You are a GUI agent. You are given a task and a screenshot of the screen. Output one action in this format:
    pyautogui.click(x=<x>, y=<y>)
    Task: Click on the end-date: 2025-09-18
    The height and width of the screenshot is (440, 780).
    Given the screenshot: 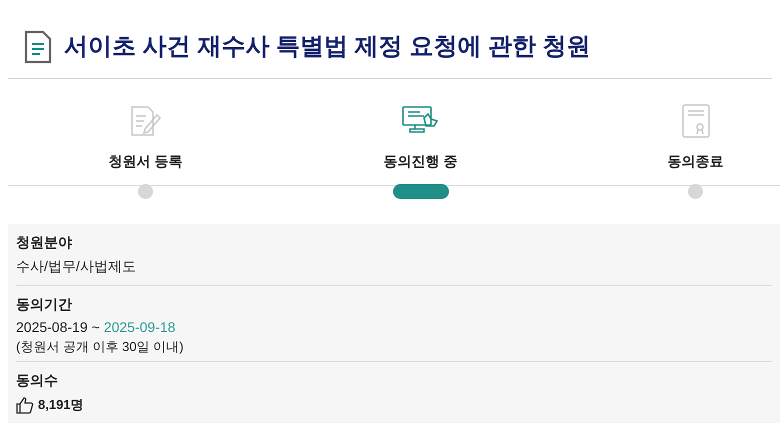 What is the action you would take?
    pyautogui.click(x=140, y=327)
    